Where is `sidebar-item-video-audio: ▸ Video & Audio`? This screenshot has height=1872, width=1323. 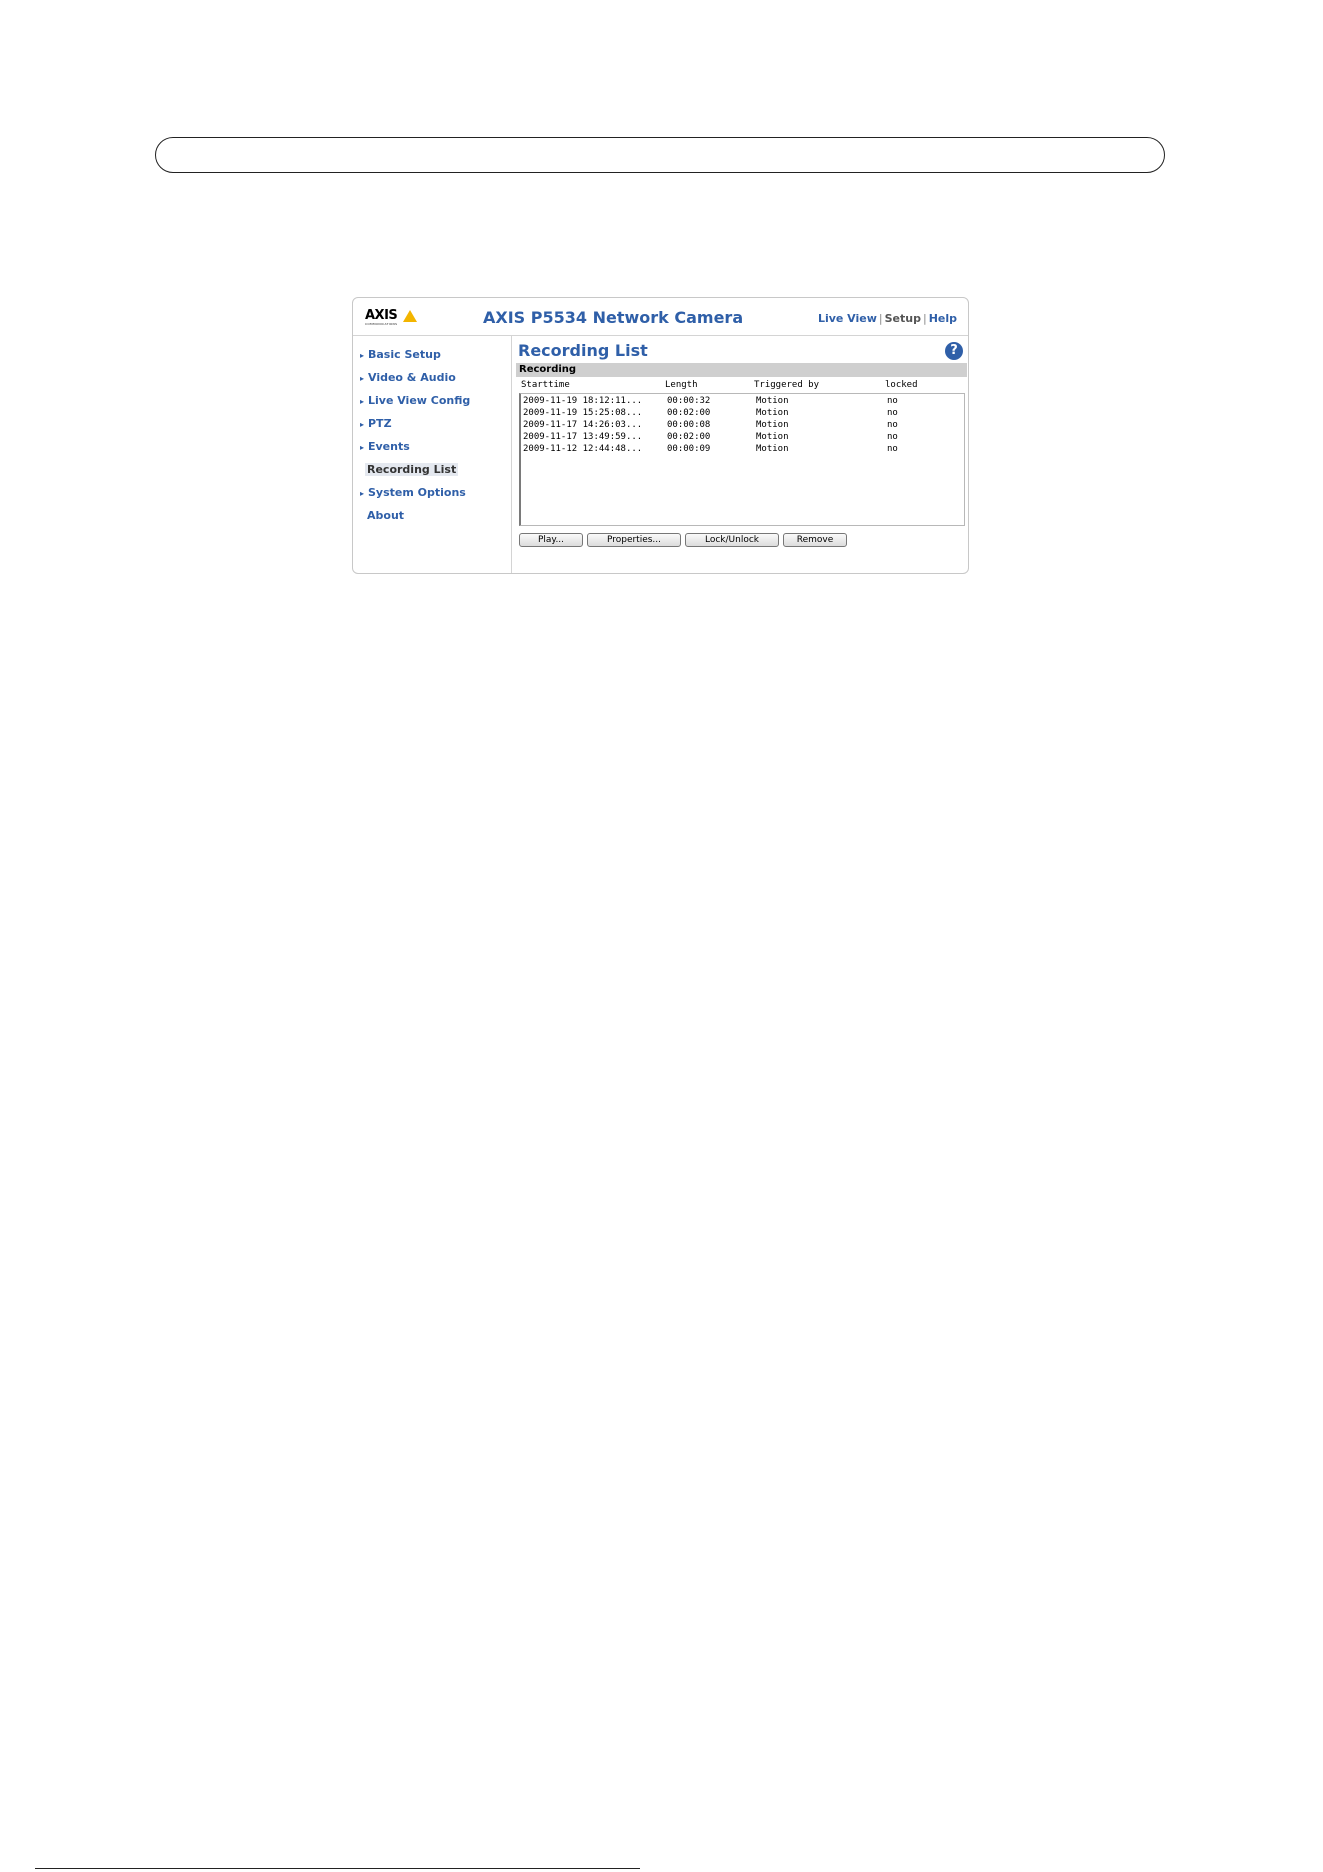 sidebar-item-video-audio: ▸ Video & Audio is located at coordinates (408, 377).